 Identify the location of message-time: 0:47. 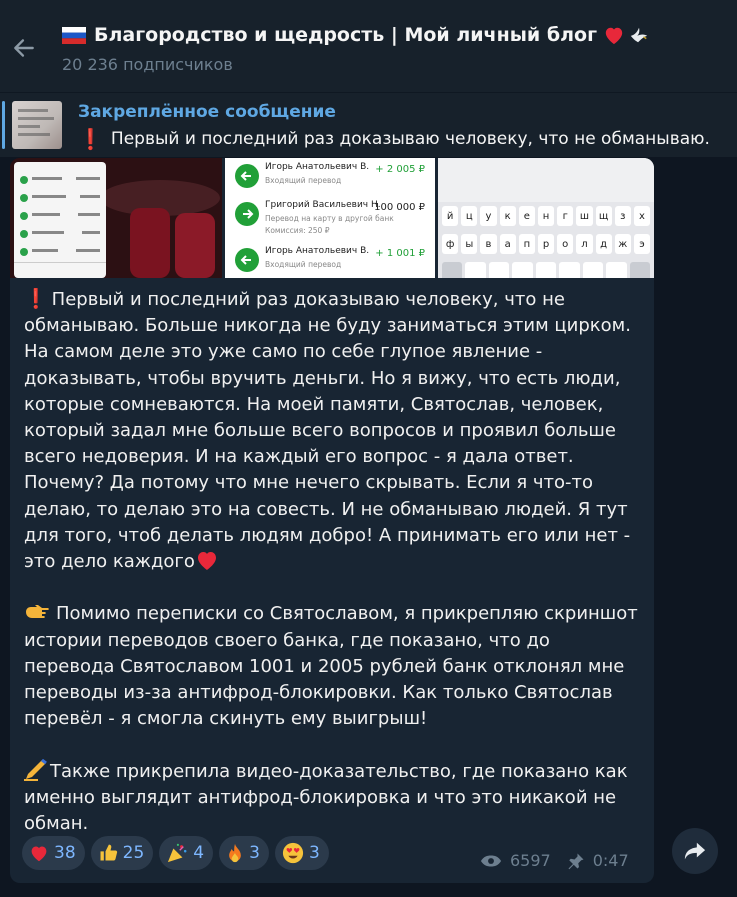
(610, 860).